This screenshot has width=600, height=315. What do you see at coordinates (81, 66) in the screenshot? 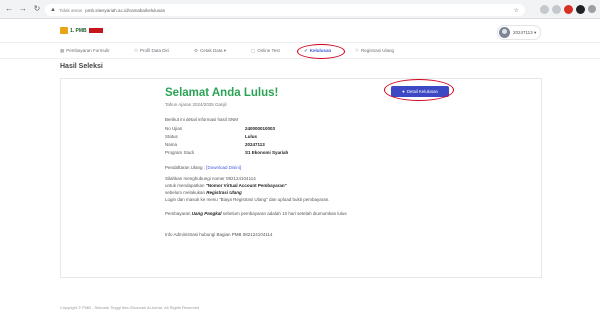
I see `page-title: Hasil Seleksi` at bounding box center [81, 66].